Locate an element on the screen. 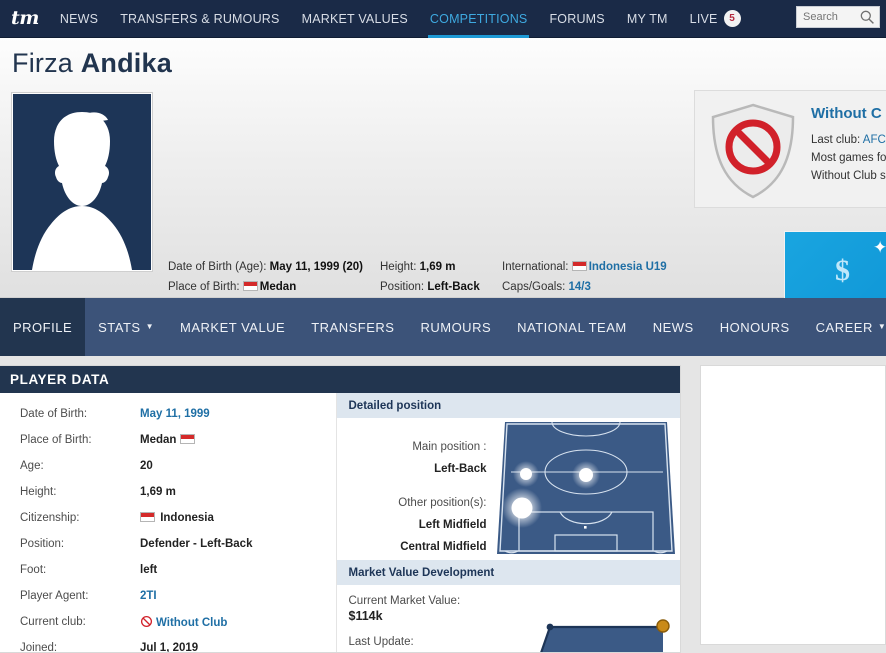  tab-honours: HONOURS is located at coordinates (755, 327).